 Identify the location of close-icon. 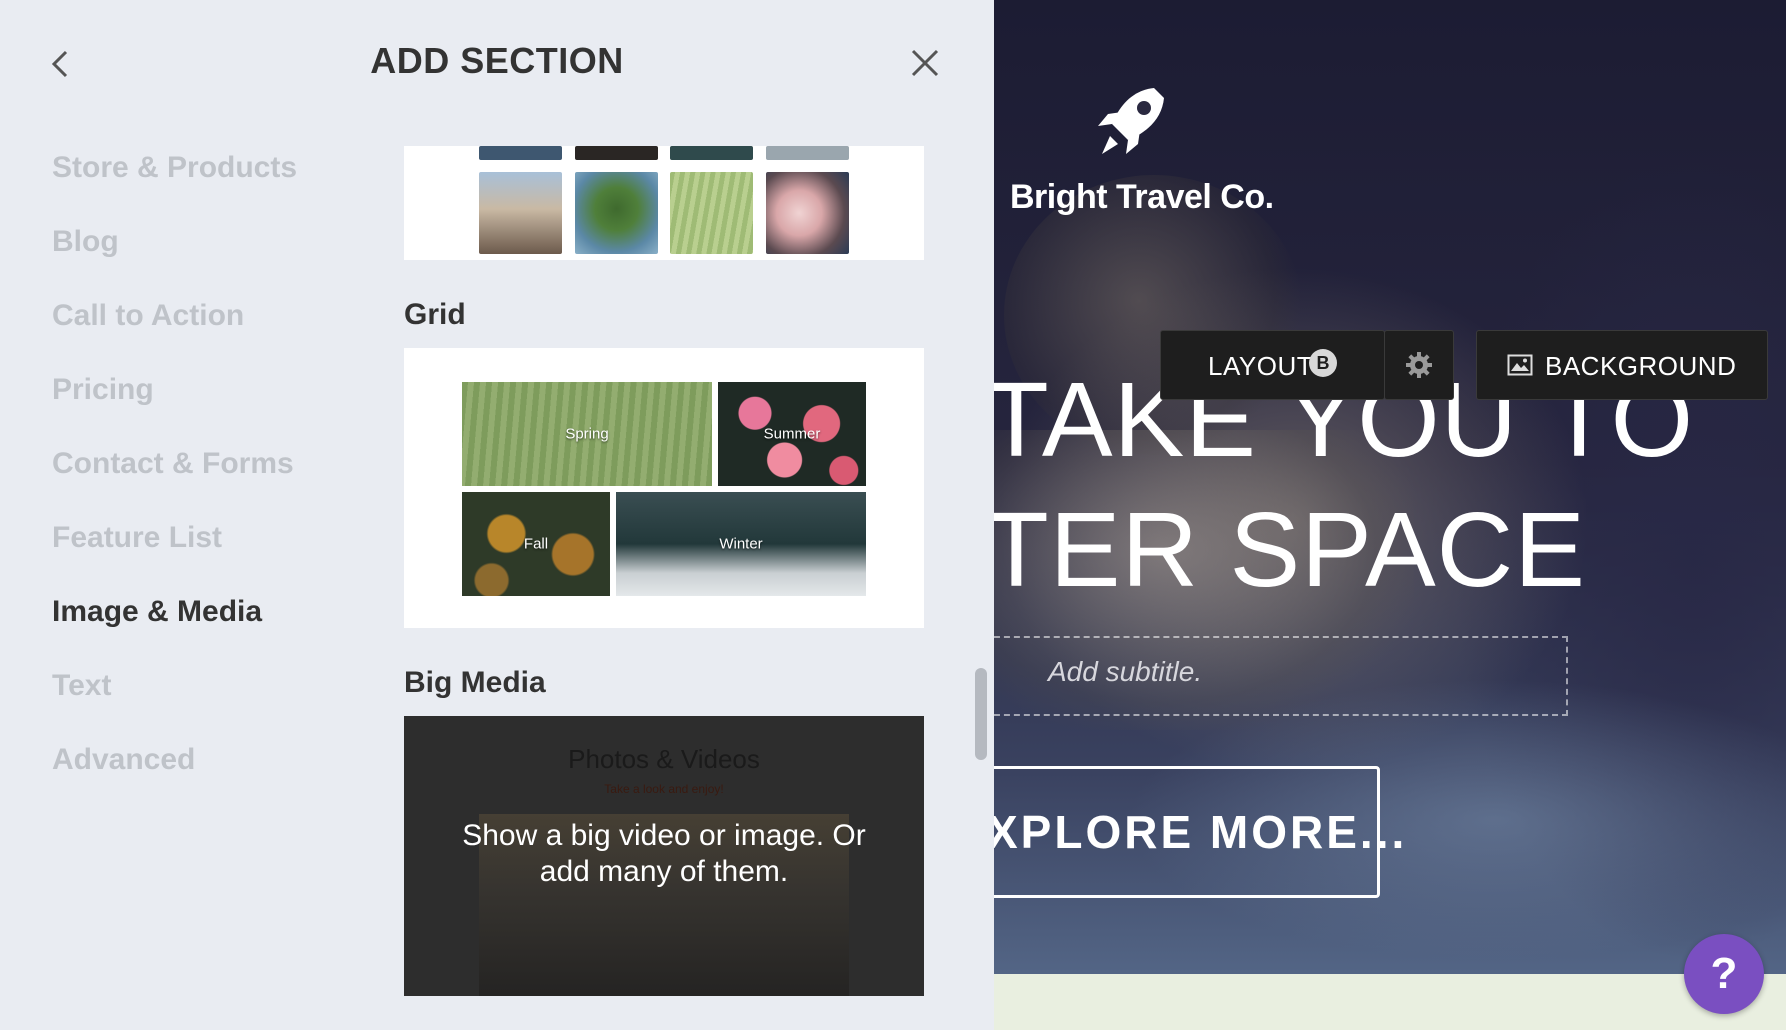
(925, 63).